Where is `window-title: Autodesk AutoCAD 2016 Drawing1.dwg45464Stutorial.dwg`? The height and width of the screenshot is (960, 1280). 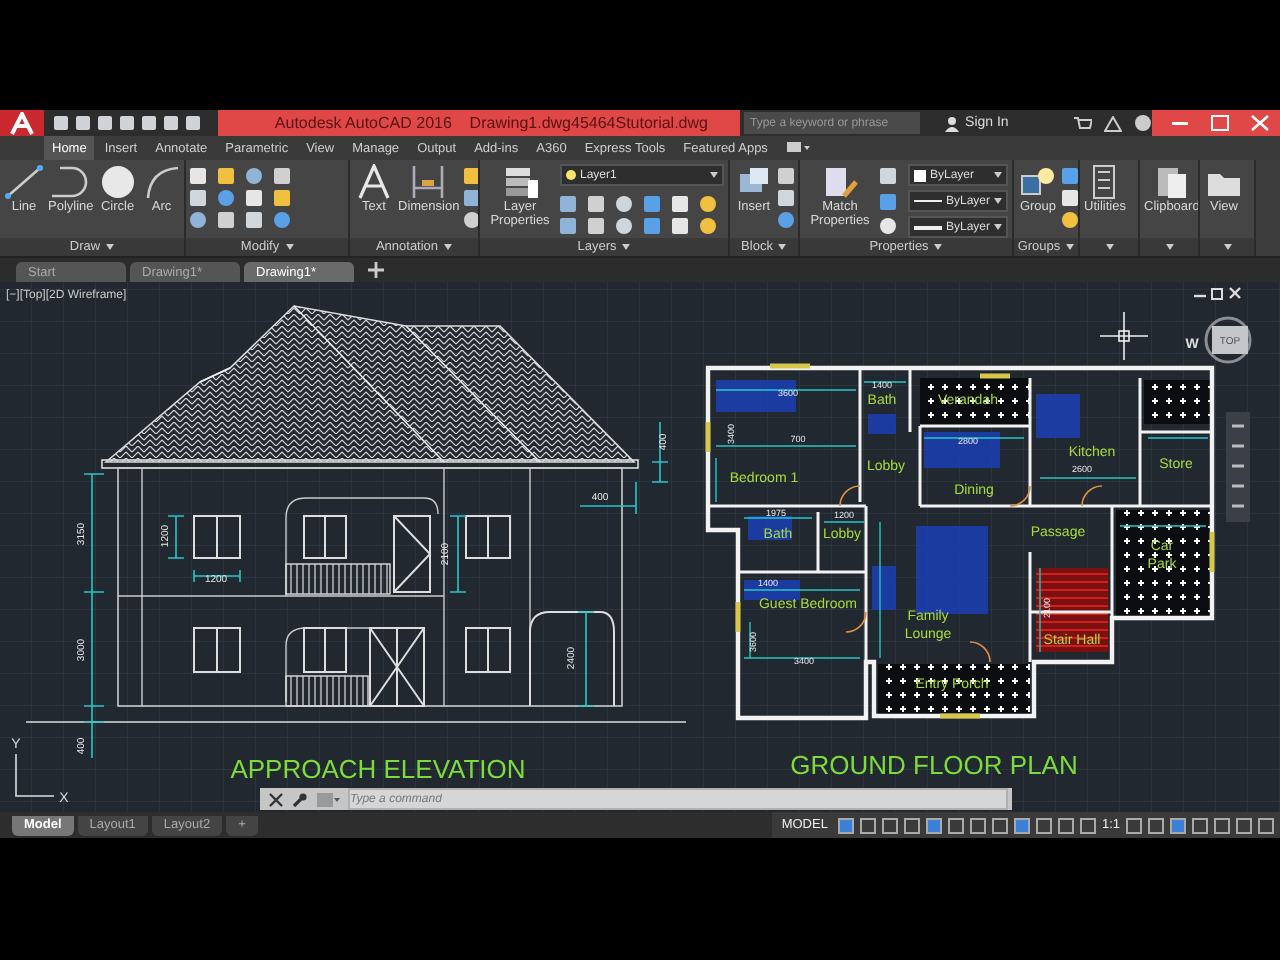
window-title: Autodesk AutoCAD 2016 Drawing1.dwg45464Stutorial.dwg is located at coordinates (479, 123).